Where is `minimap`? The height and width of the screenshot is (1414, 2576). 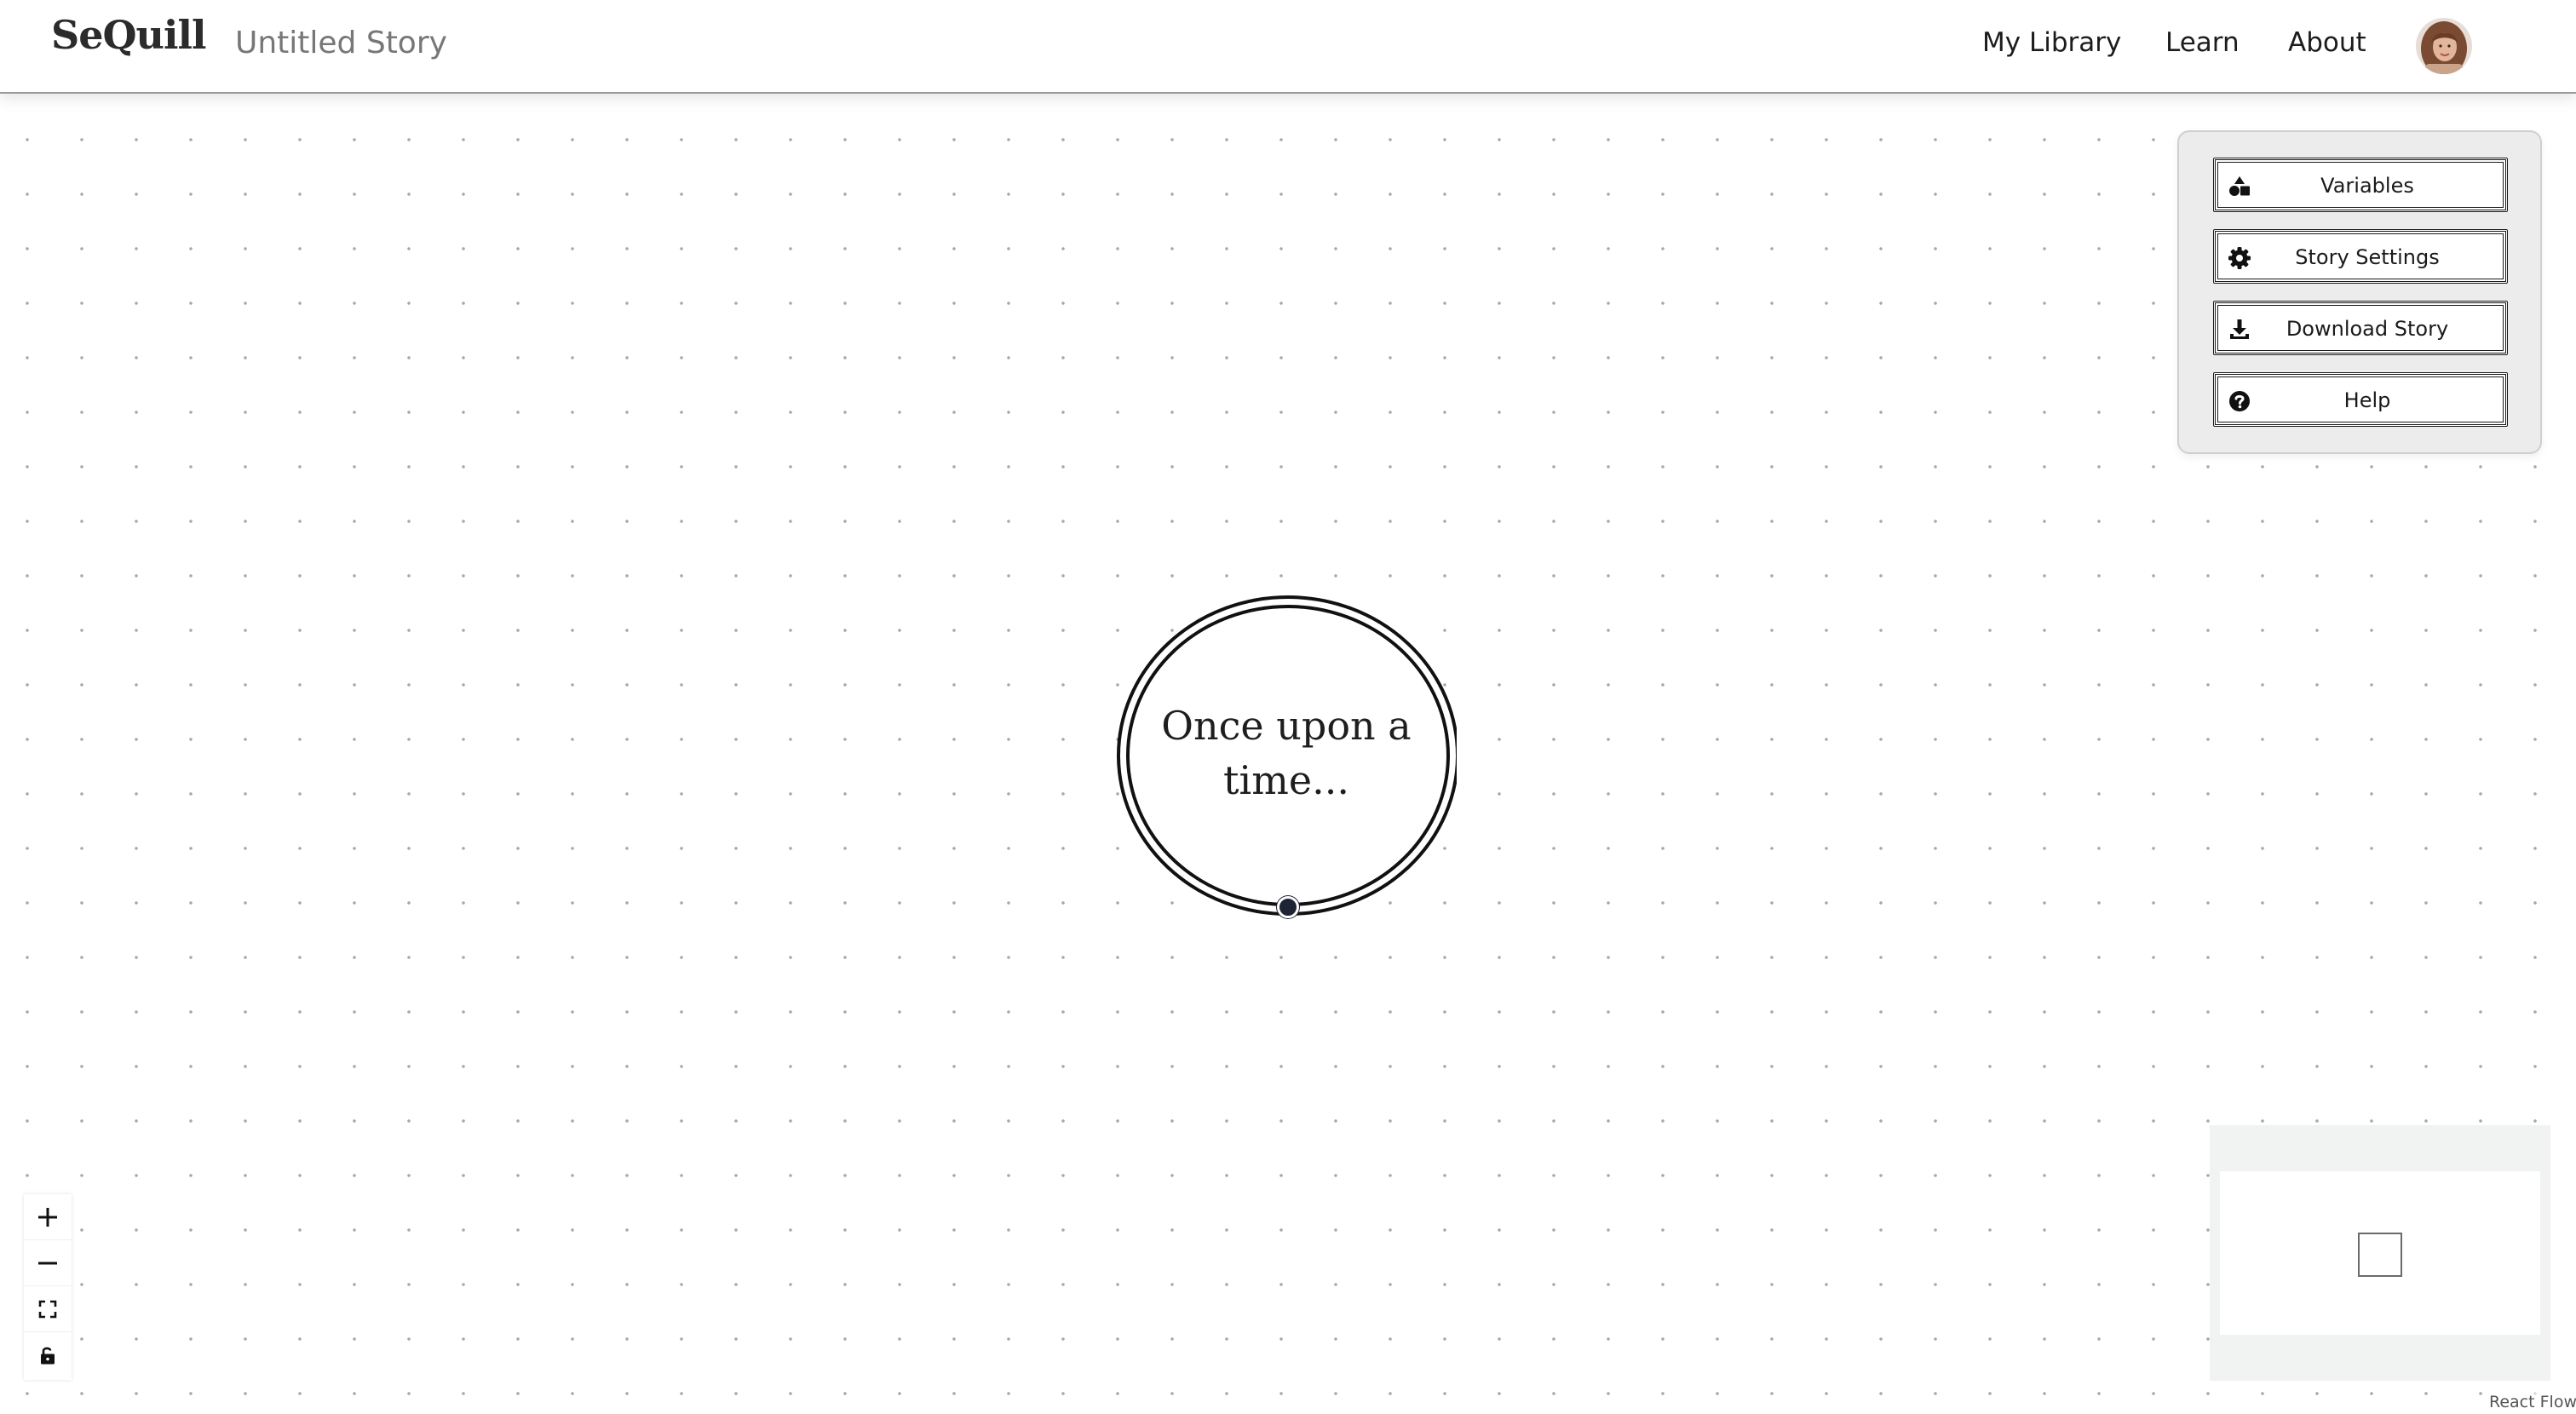
minimap is located at coordinates (2380, 1253).